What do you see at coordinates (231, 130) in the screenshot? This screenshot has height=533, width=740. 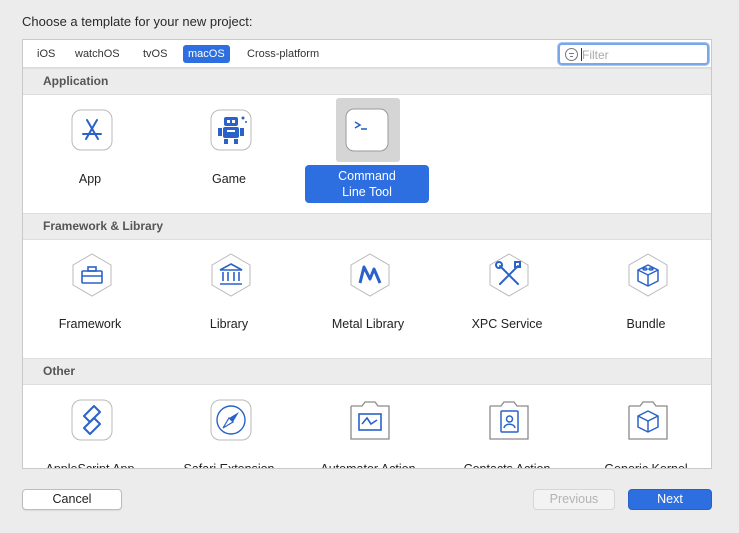 I see `game-robot-icon` at bounding box center [231, 130].